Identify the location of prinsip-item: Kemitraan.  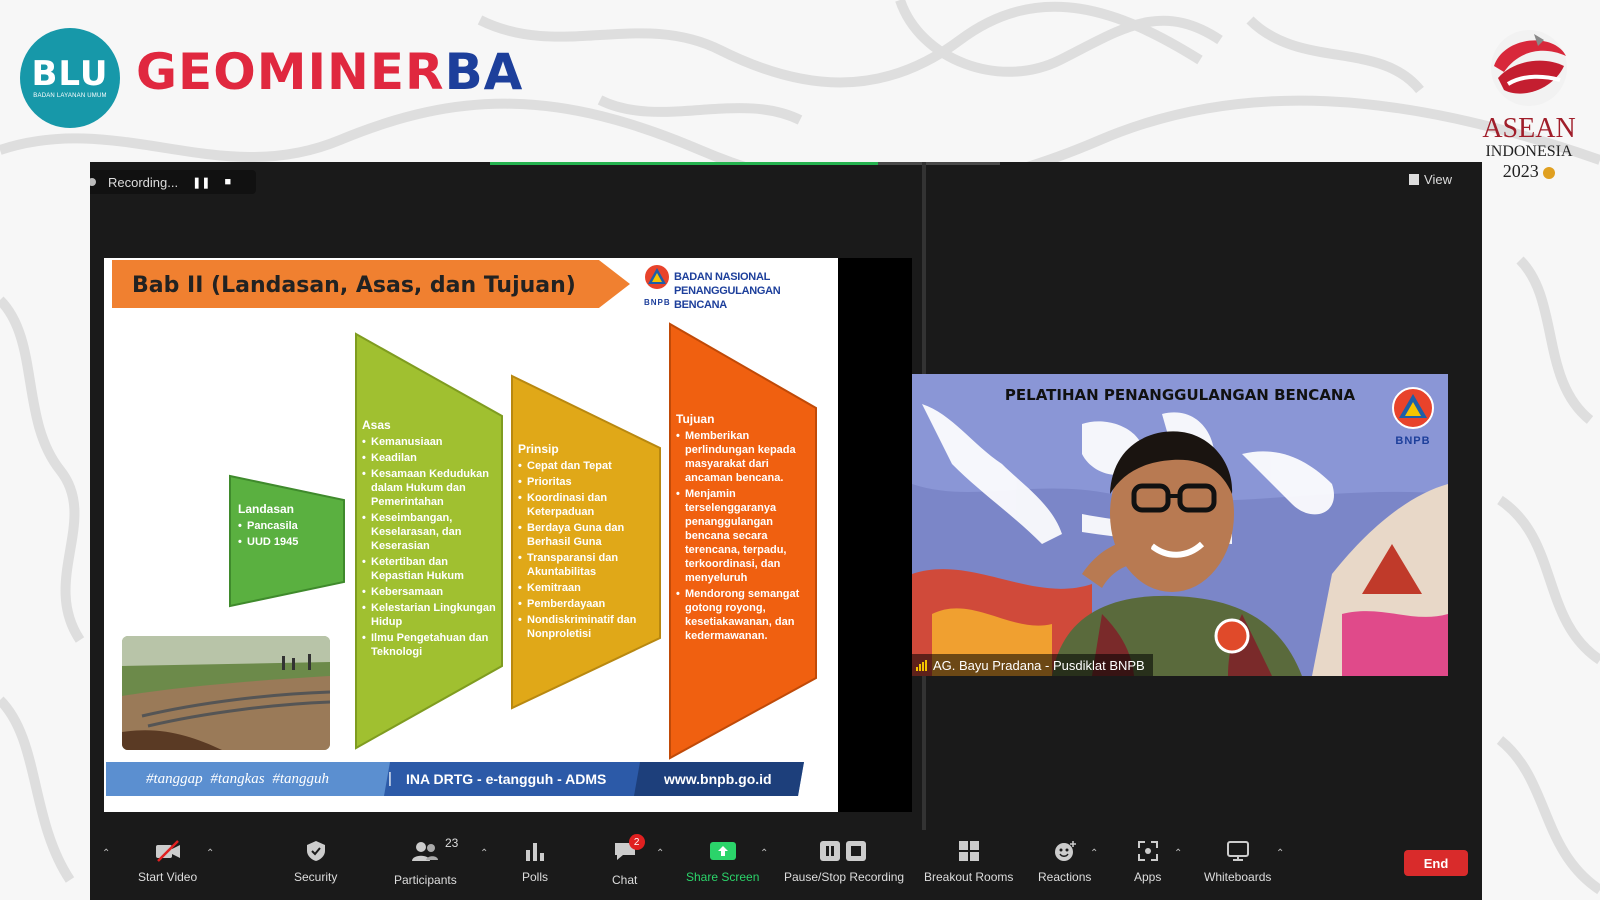
(587, 588).